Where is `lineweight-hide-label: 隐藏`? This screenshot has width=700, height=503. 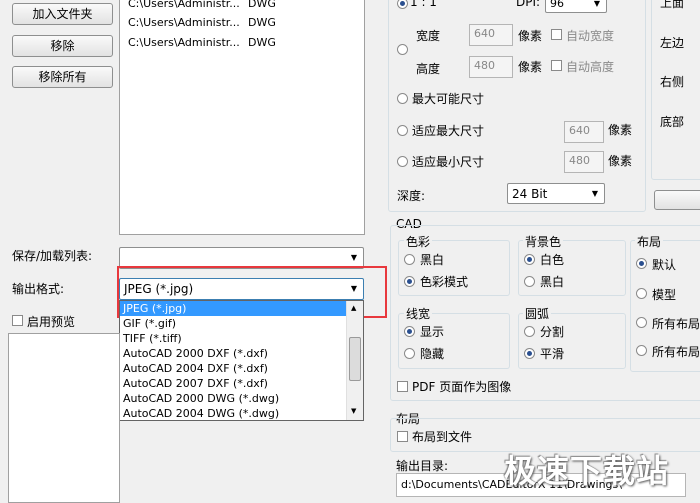
lineweight-hide-label: 隐藏 is located at coordinates (432, 354).